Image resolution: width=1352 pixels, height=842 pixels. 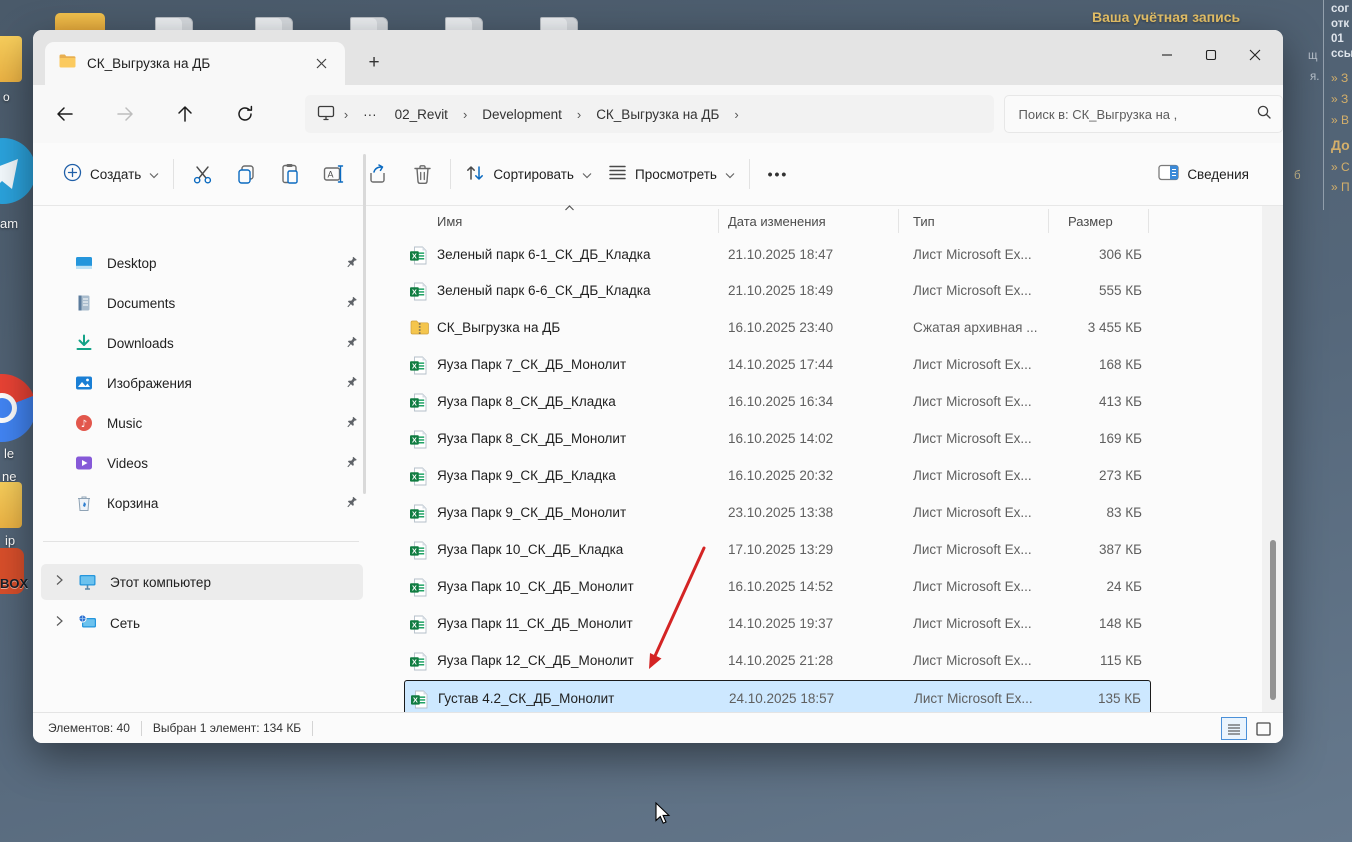 What do you see at coordinates (84, 424) in the screenshot?
I see `music-icon: ♪` at bounding box center [84, 424].